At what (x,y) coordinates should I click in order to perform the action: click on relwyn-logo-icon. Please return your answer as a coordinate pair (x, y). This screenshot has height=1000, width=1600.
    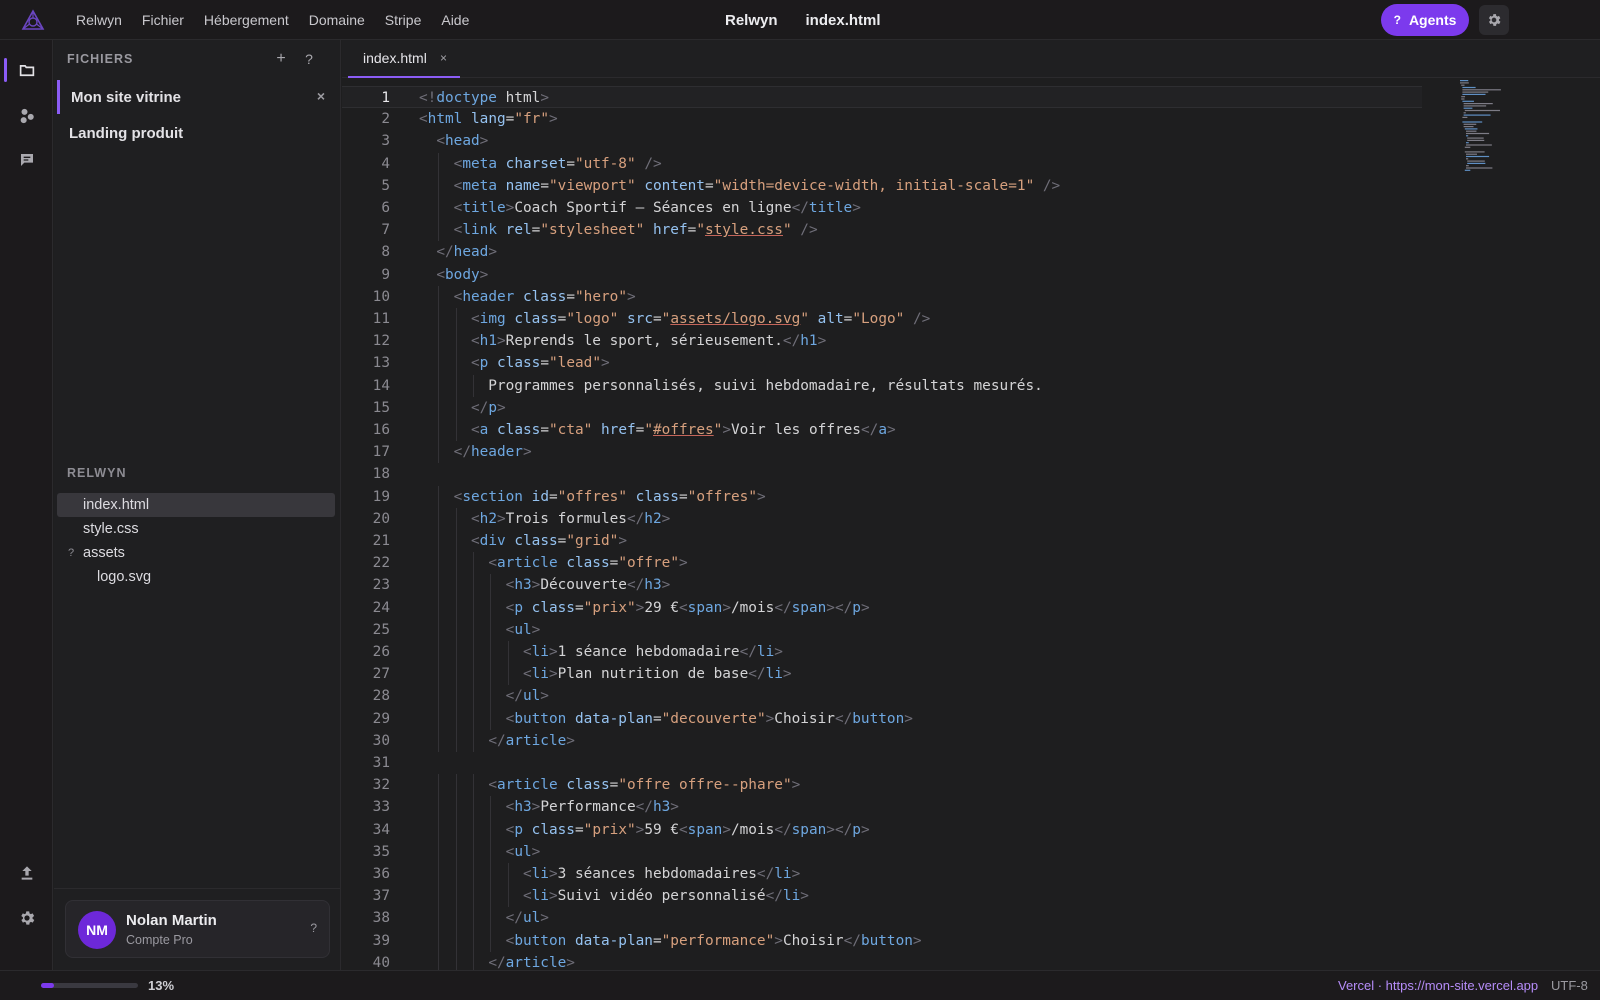
    Looking at the image, I should click on (33, 20).